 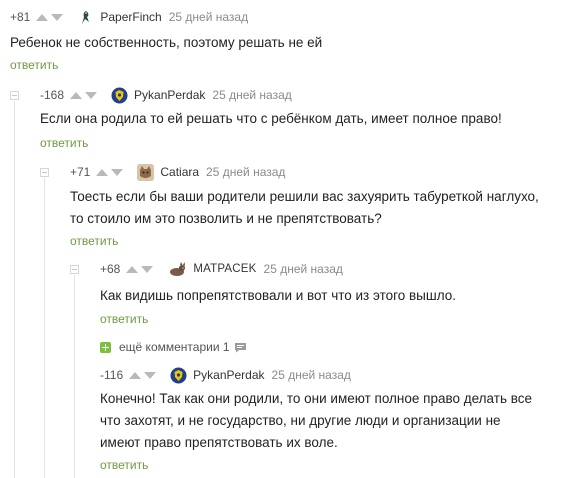 I want to click on comment-header: +71 Catiara 25 дней назад, so click(x=177, y=172).